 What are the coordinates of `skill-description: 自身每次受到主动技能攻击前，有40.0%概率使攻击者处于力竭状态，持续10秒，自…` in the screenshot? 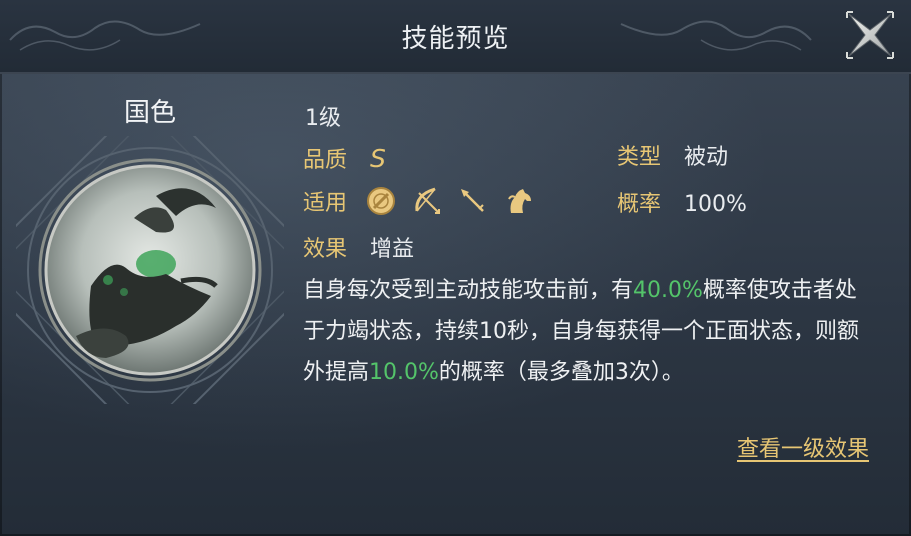 It's located at (590, 331).